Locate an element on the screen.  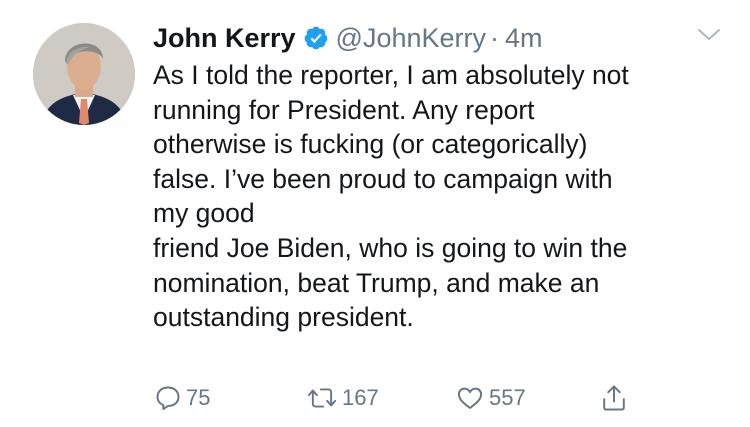
reply-button: 75 is located at coordinates (182, 398).